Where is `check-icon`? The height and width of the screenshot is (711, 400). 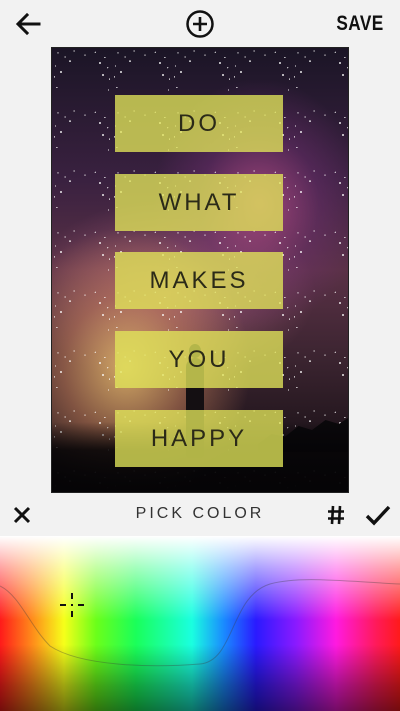 check-icon is located at coordinates (378, 515).